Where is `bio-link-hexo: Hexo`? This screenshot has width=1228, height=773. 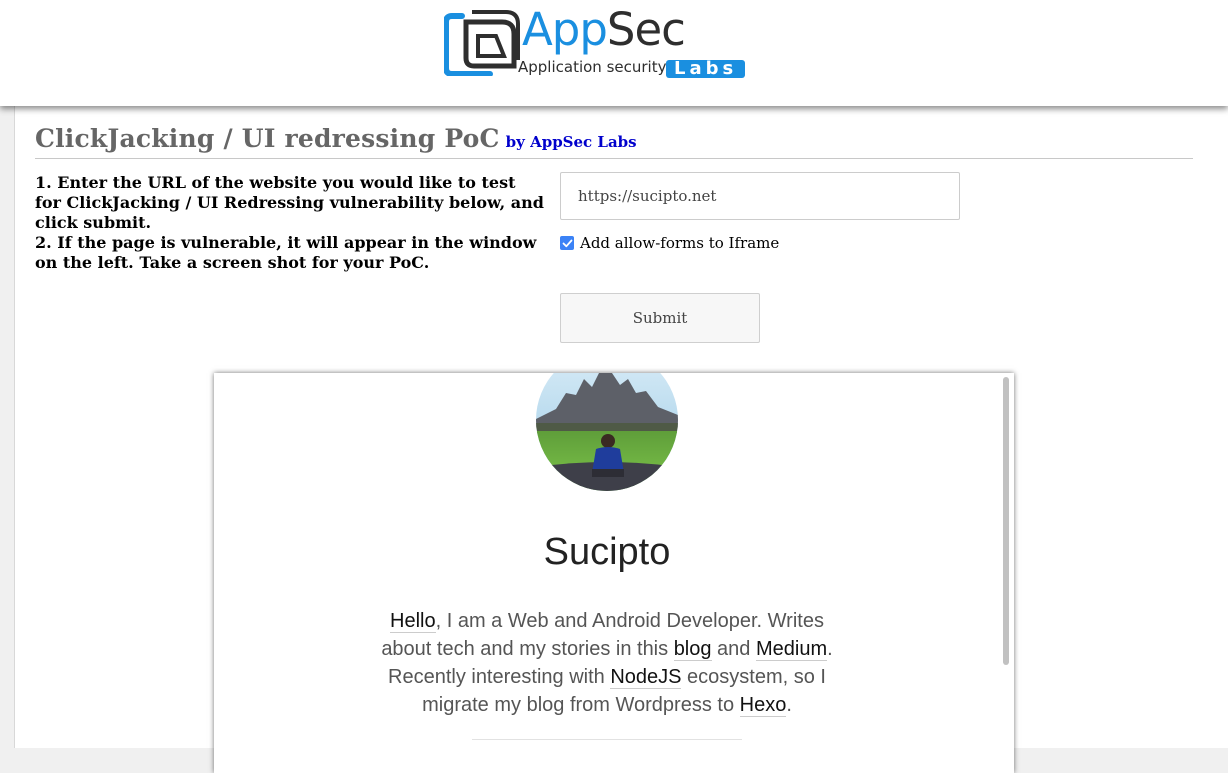 bio-link-hexo: Hexo is located at coordinates (763, 705).